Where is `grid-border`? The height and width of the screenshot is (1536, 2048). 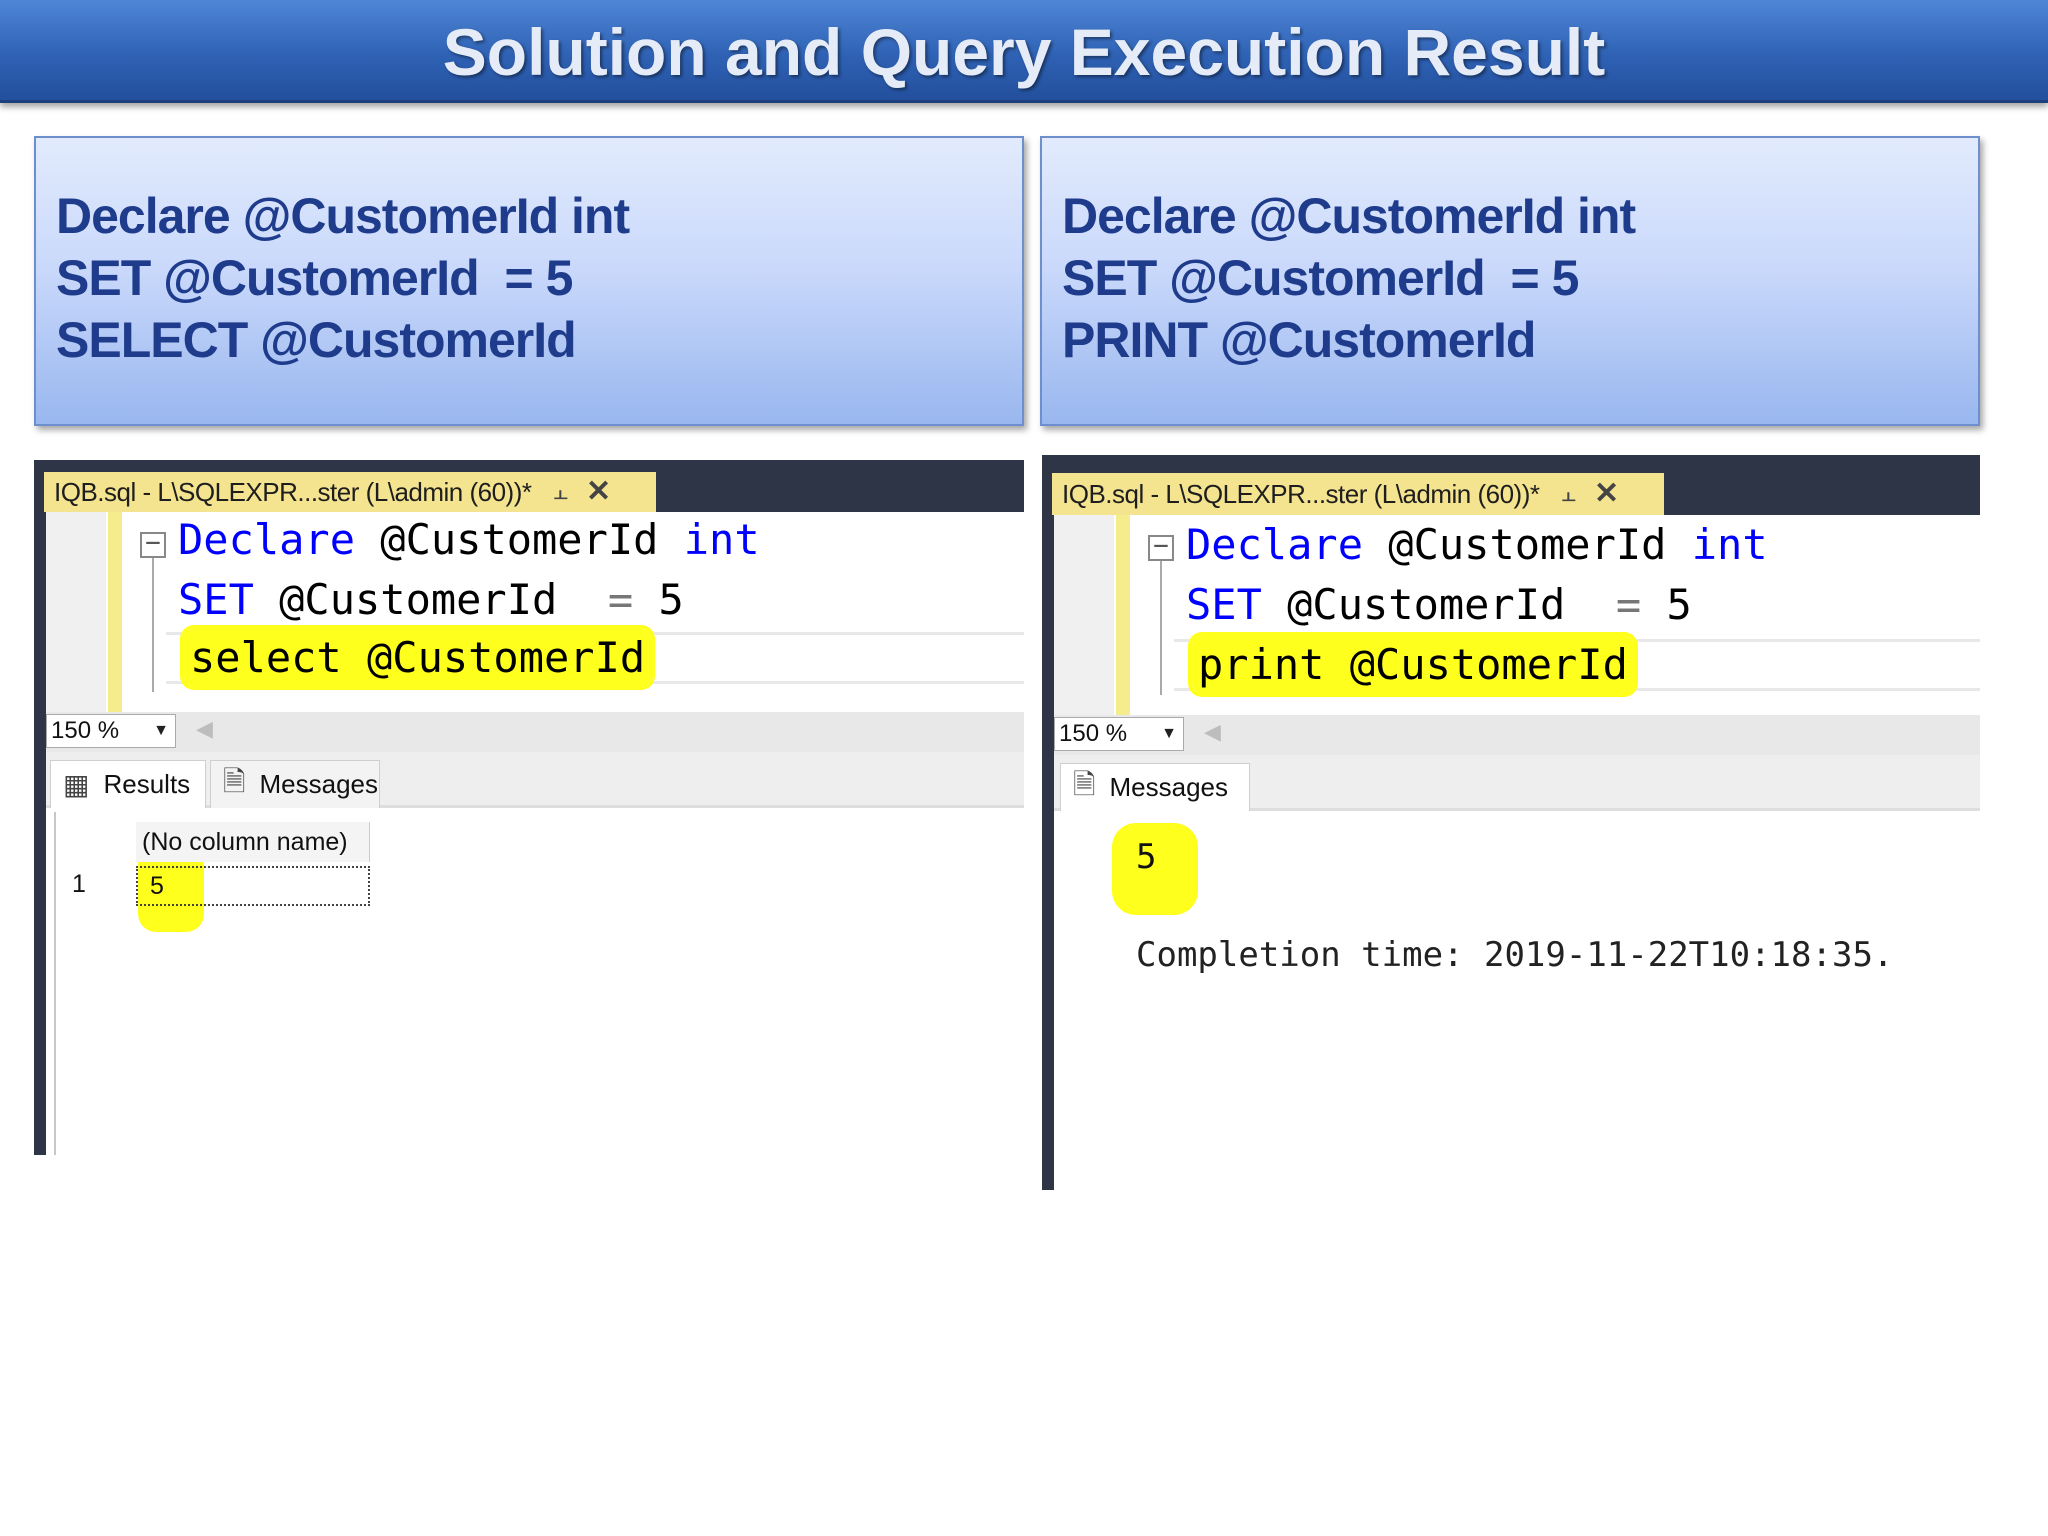 grid-border is located at coordinates (55, 983).